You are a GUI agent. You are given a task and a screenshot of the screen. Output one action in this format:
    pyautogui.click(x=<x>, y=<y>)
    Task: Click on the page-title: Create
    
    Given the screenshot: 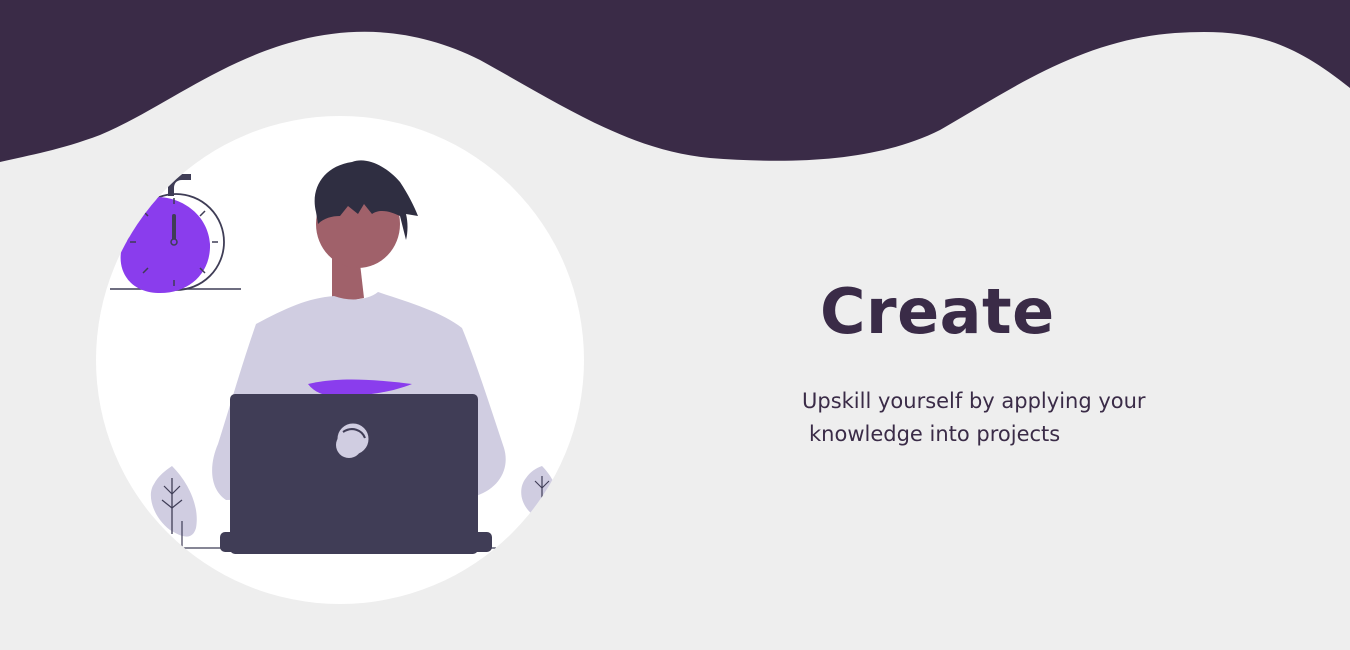 What is the action you would take?
    pyautogui.click(x=937, y=311)
    